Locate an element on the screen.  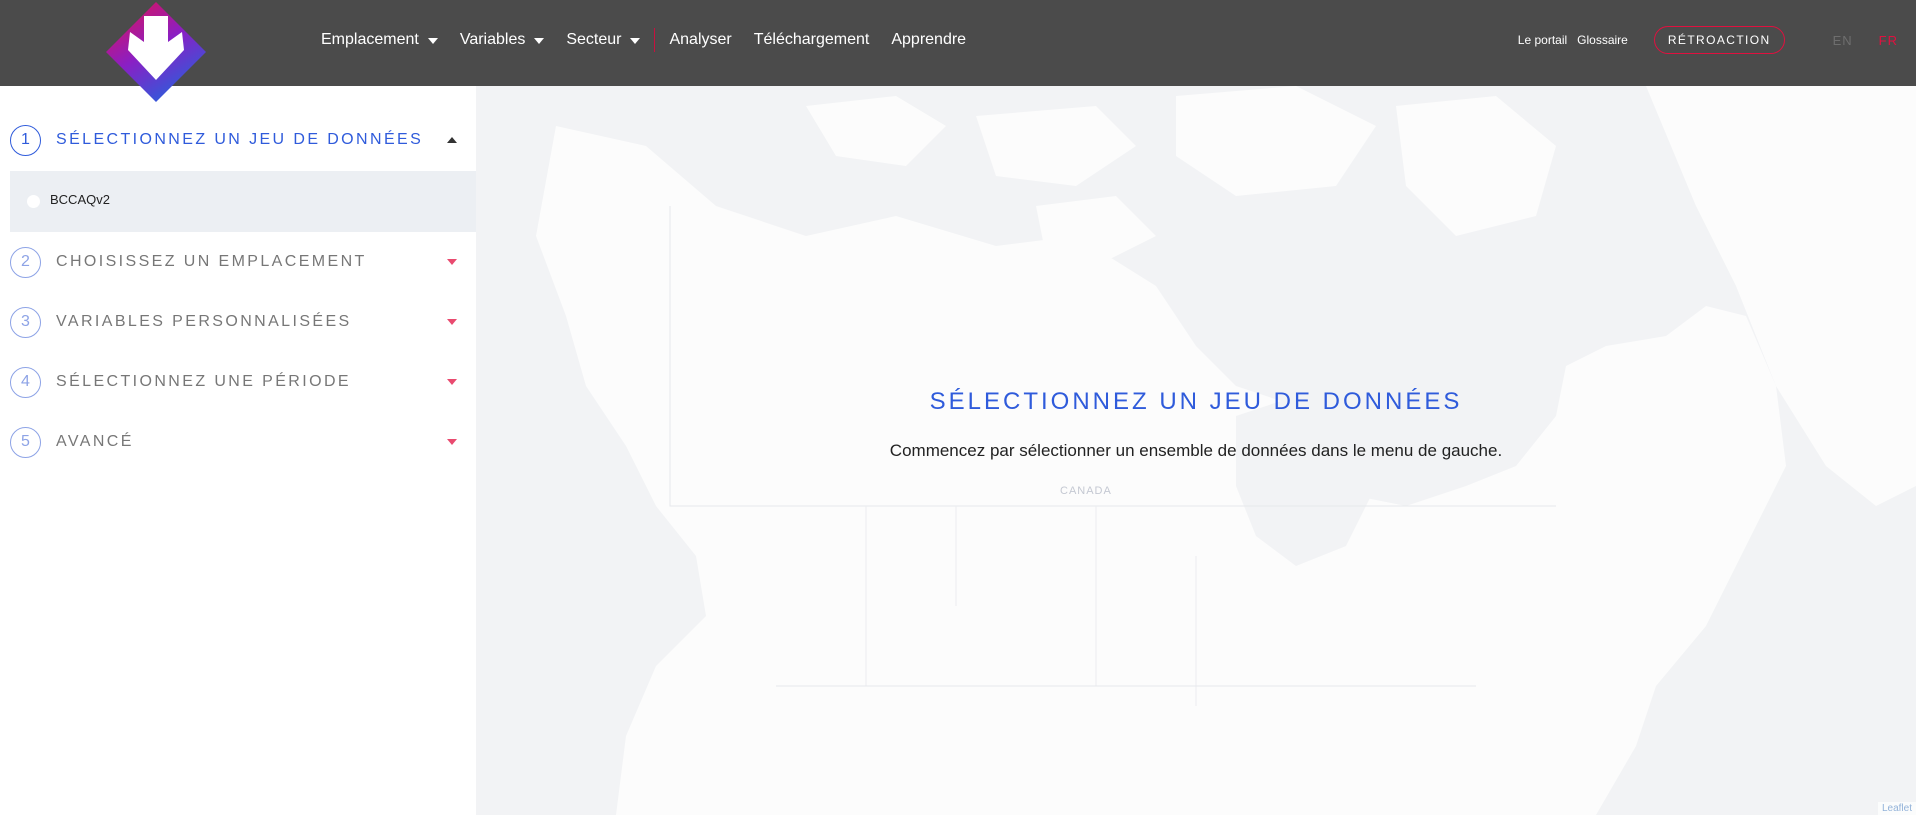
nav-apprendre: Apprendre is located at coordinates (928, 40).